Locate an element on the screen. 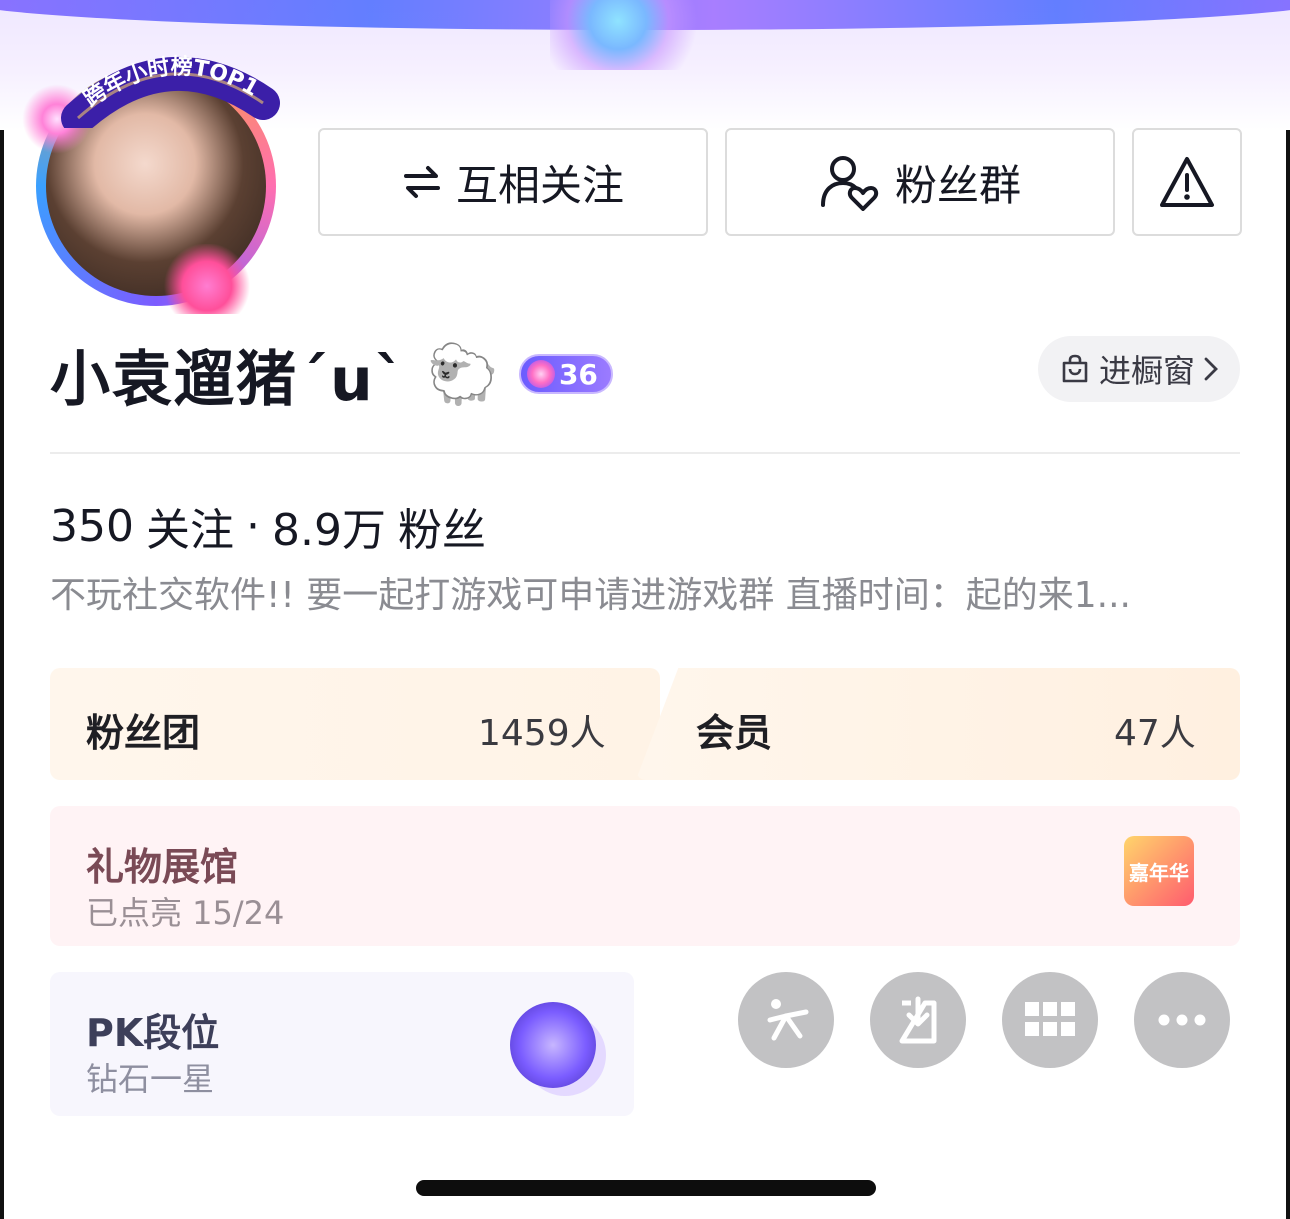 This screenshot has width=1290, height=1219. level-number: 36 is located at coordinates (578, 374).